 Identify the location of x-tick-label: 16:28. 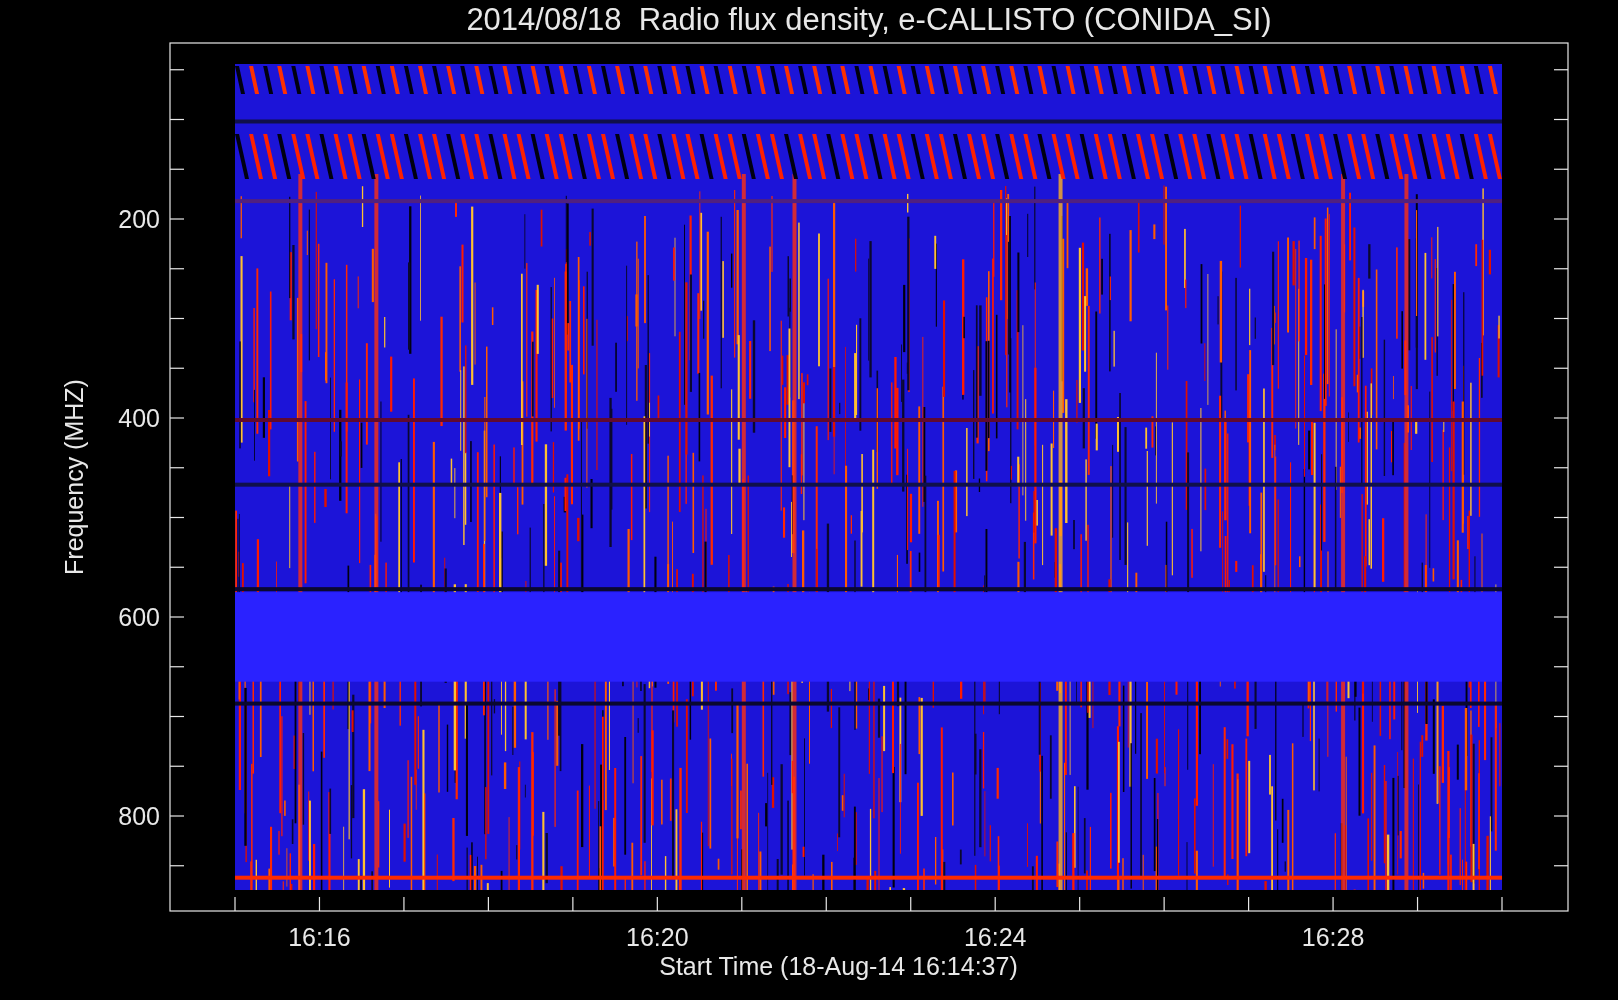
(1333, 937).